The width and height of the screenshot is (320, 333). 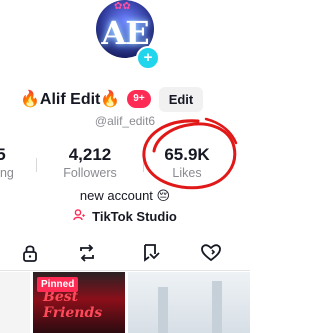 What do you see at coordinates (125, 253) in the screenshot?
I see `profile-tabs` at bounding box center [125, 253].